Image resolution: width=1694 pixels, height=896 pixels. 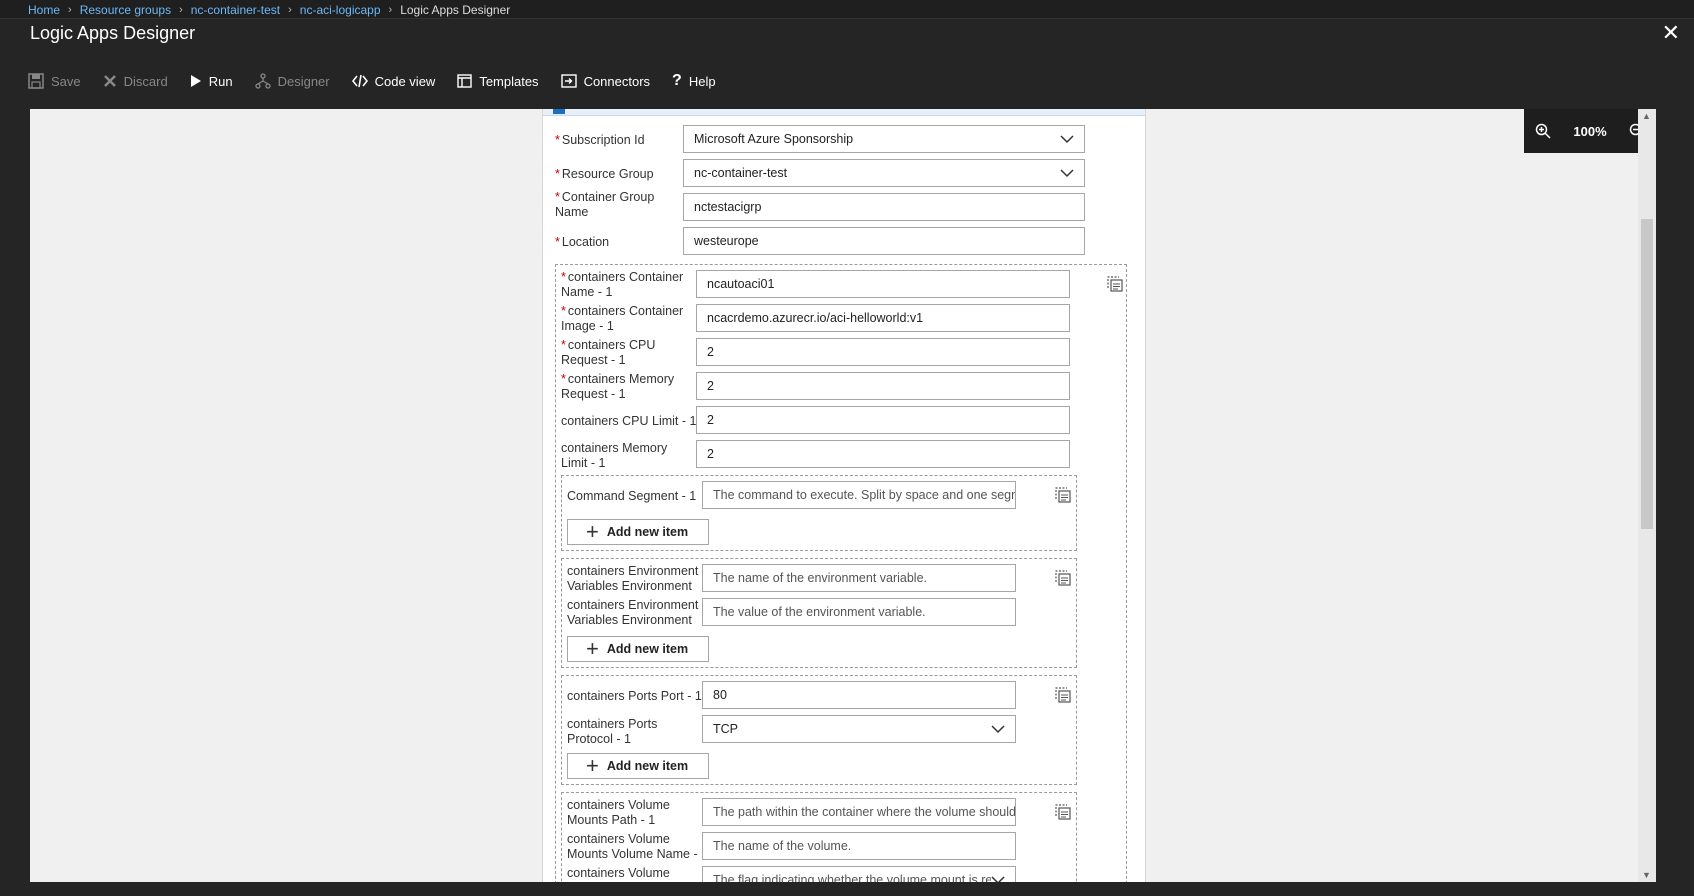 I want to click on page-title: Logic Apps Designer, so click(x=113, y=33).